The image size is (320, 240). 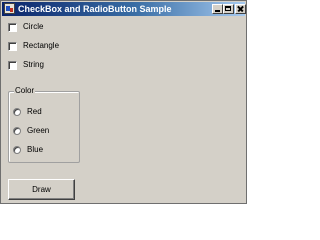 I want to click on radio-green-circle, so click(x=17, y=131).